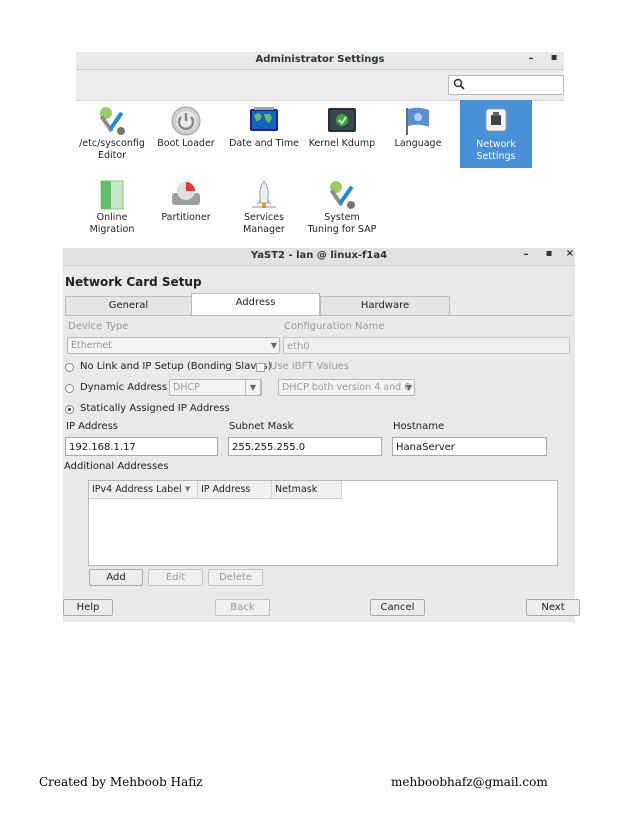  I want to click on table-header: IPv4 Address Label ▼ IP Address Netmask, so click(215, 490).